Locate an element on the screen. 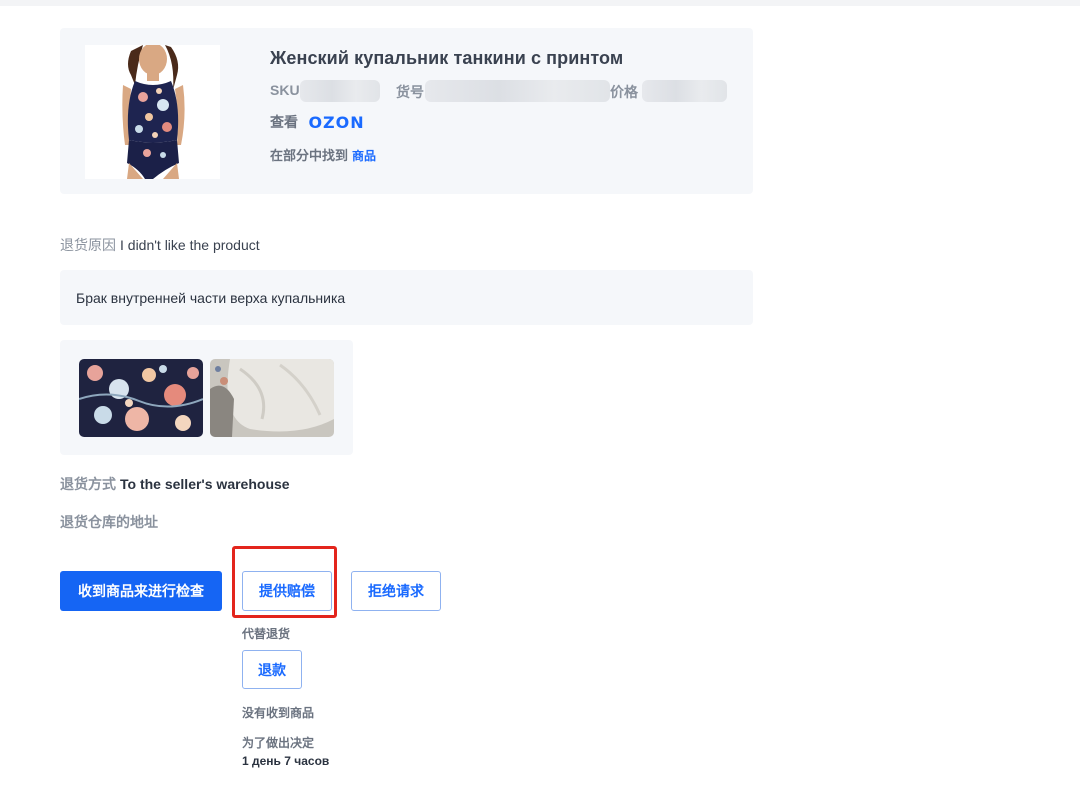 Image resolution: width=1080 pixels, height=792 pixels. sku-label: SKU is located at coordinates (285, 90).